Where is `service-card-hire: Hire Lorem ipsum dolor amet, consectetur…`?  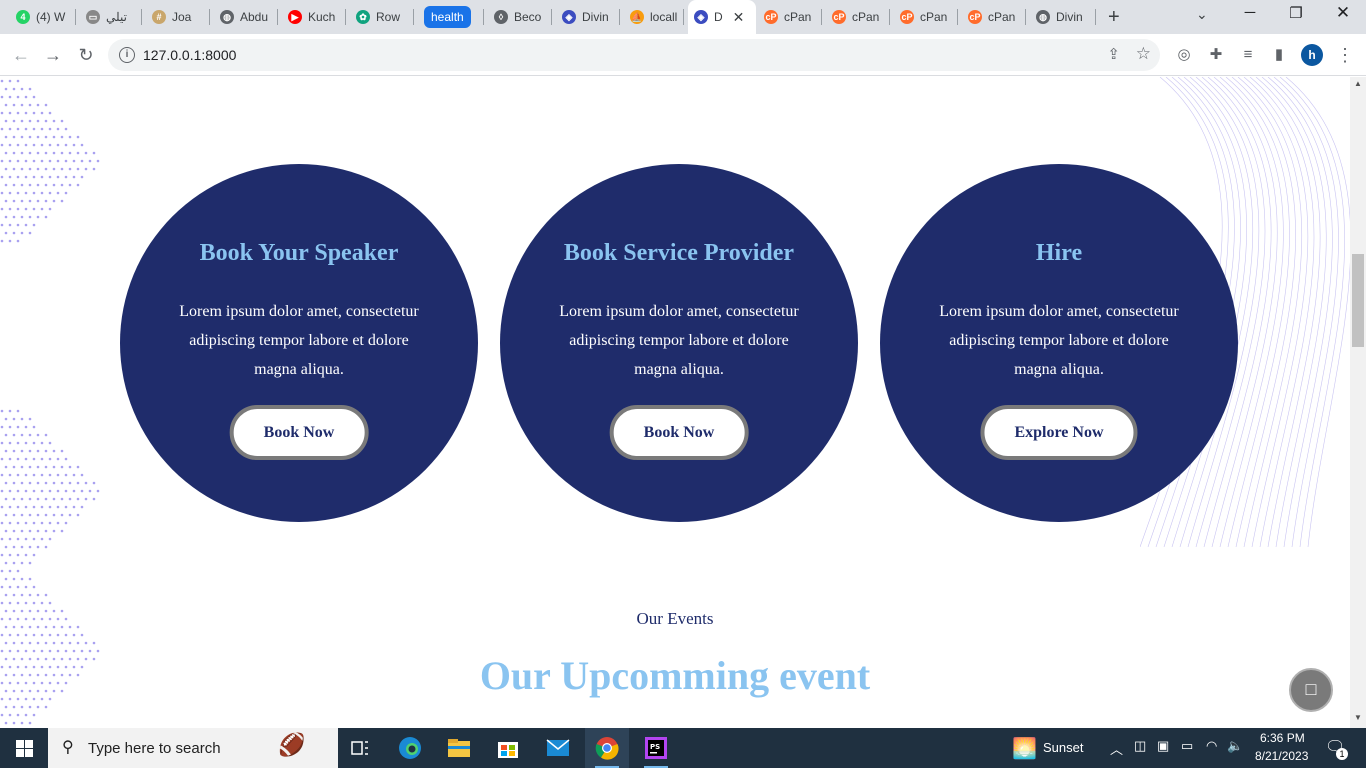 service-card-hire: Hire Lorem ipsum dolor amet, consectetur… is located at coordinates (1059, 343).